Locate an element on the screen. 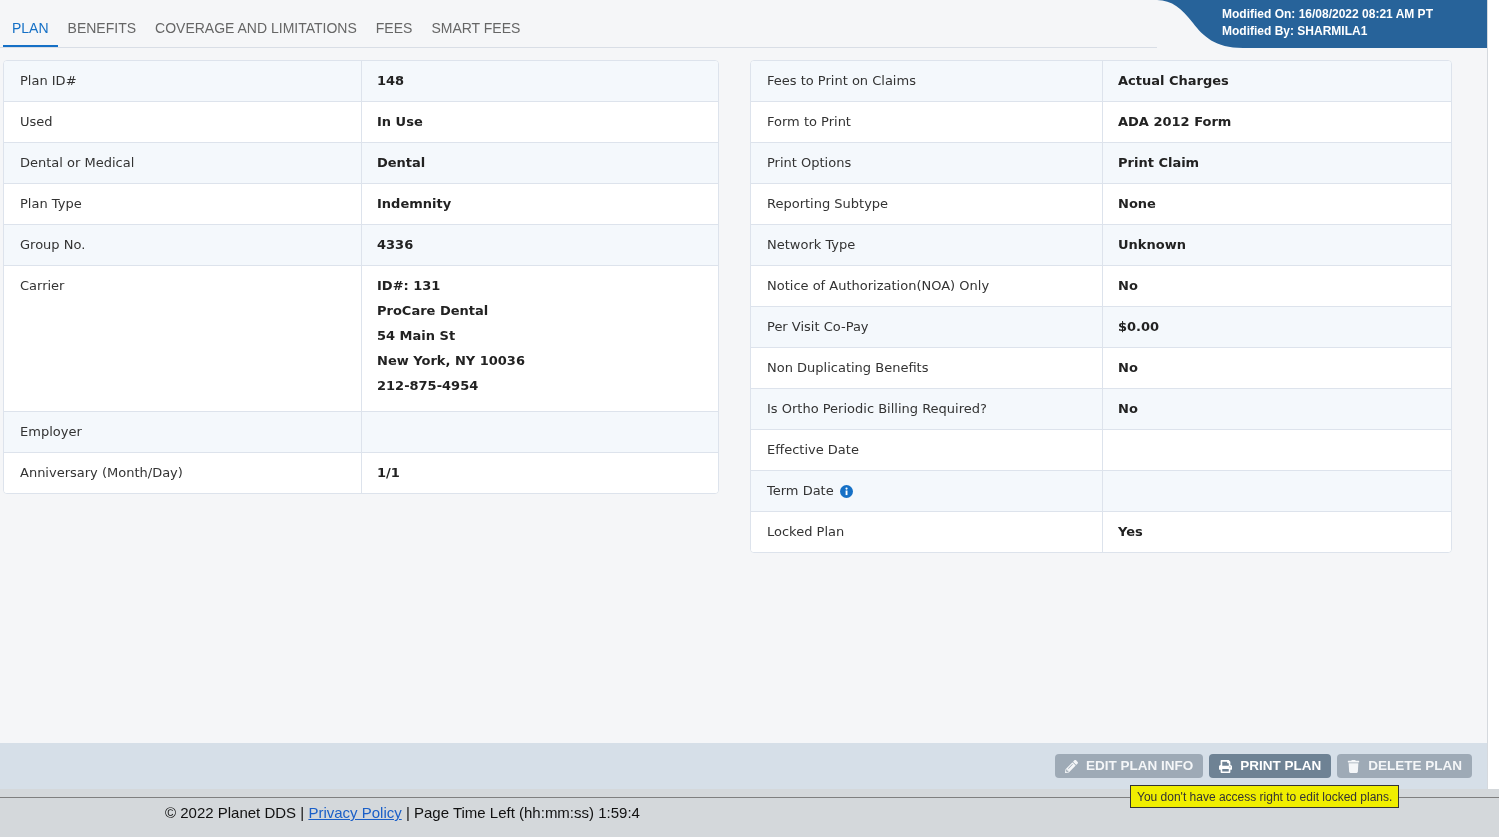 This screenshot has width=1499, height=837. tab: COVERAGE AND LIMITATIONS is located at coordinates (256, 32).